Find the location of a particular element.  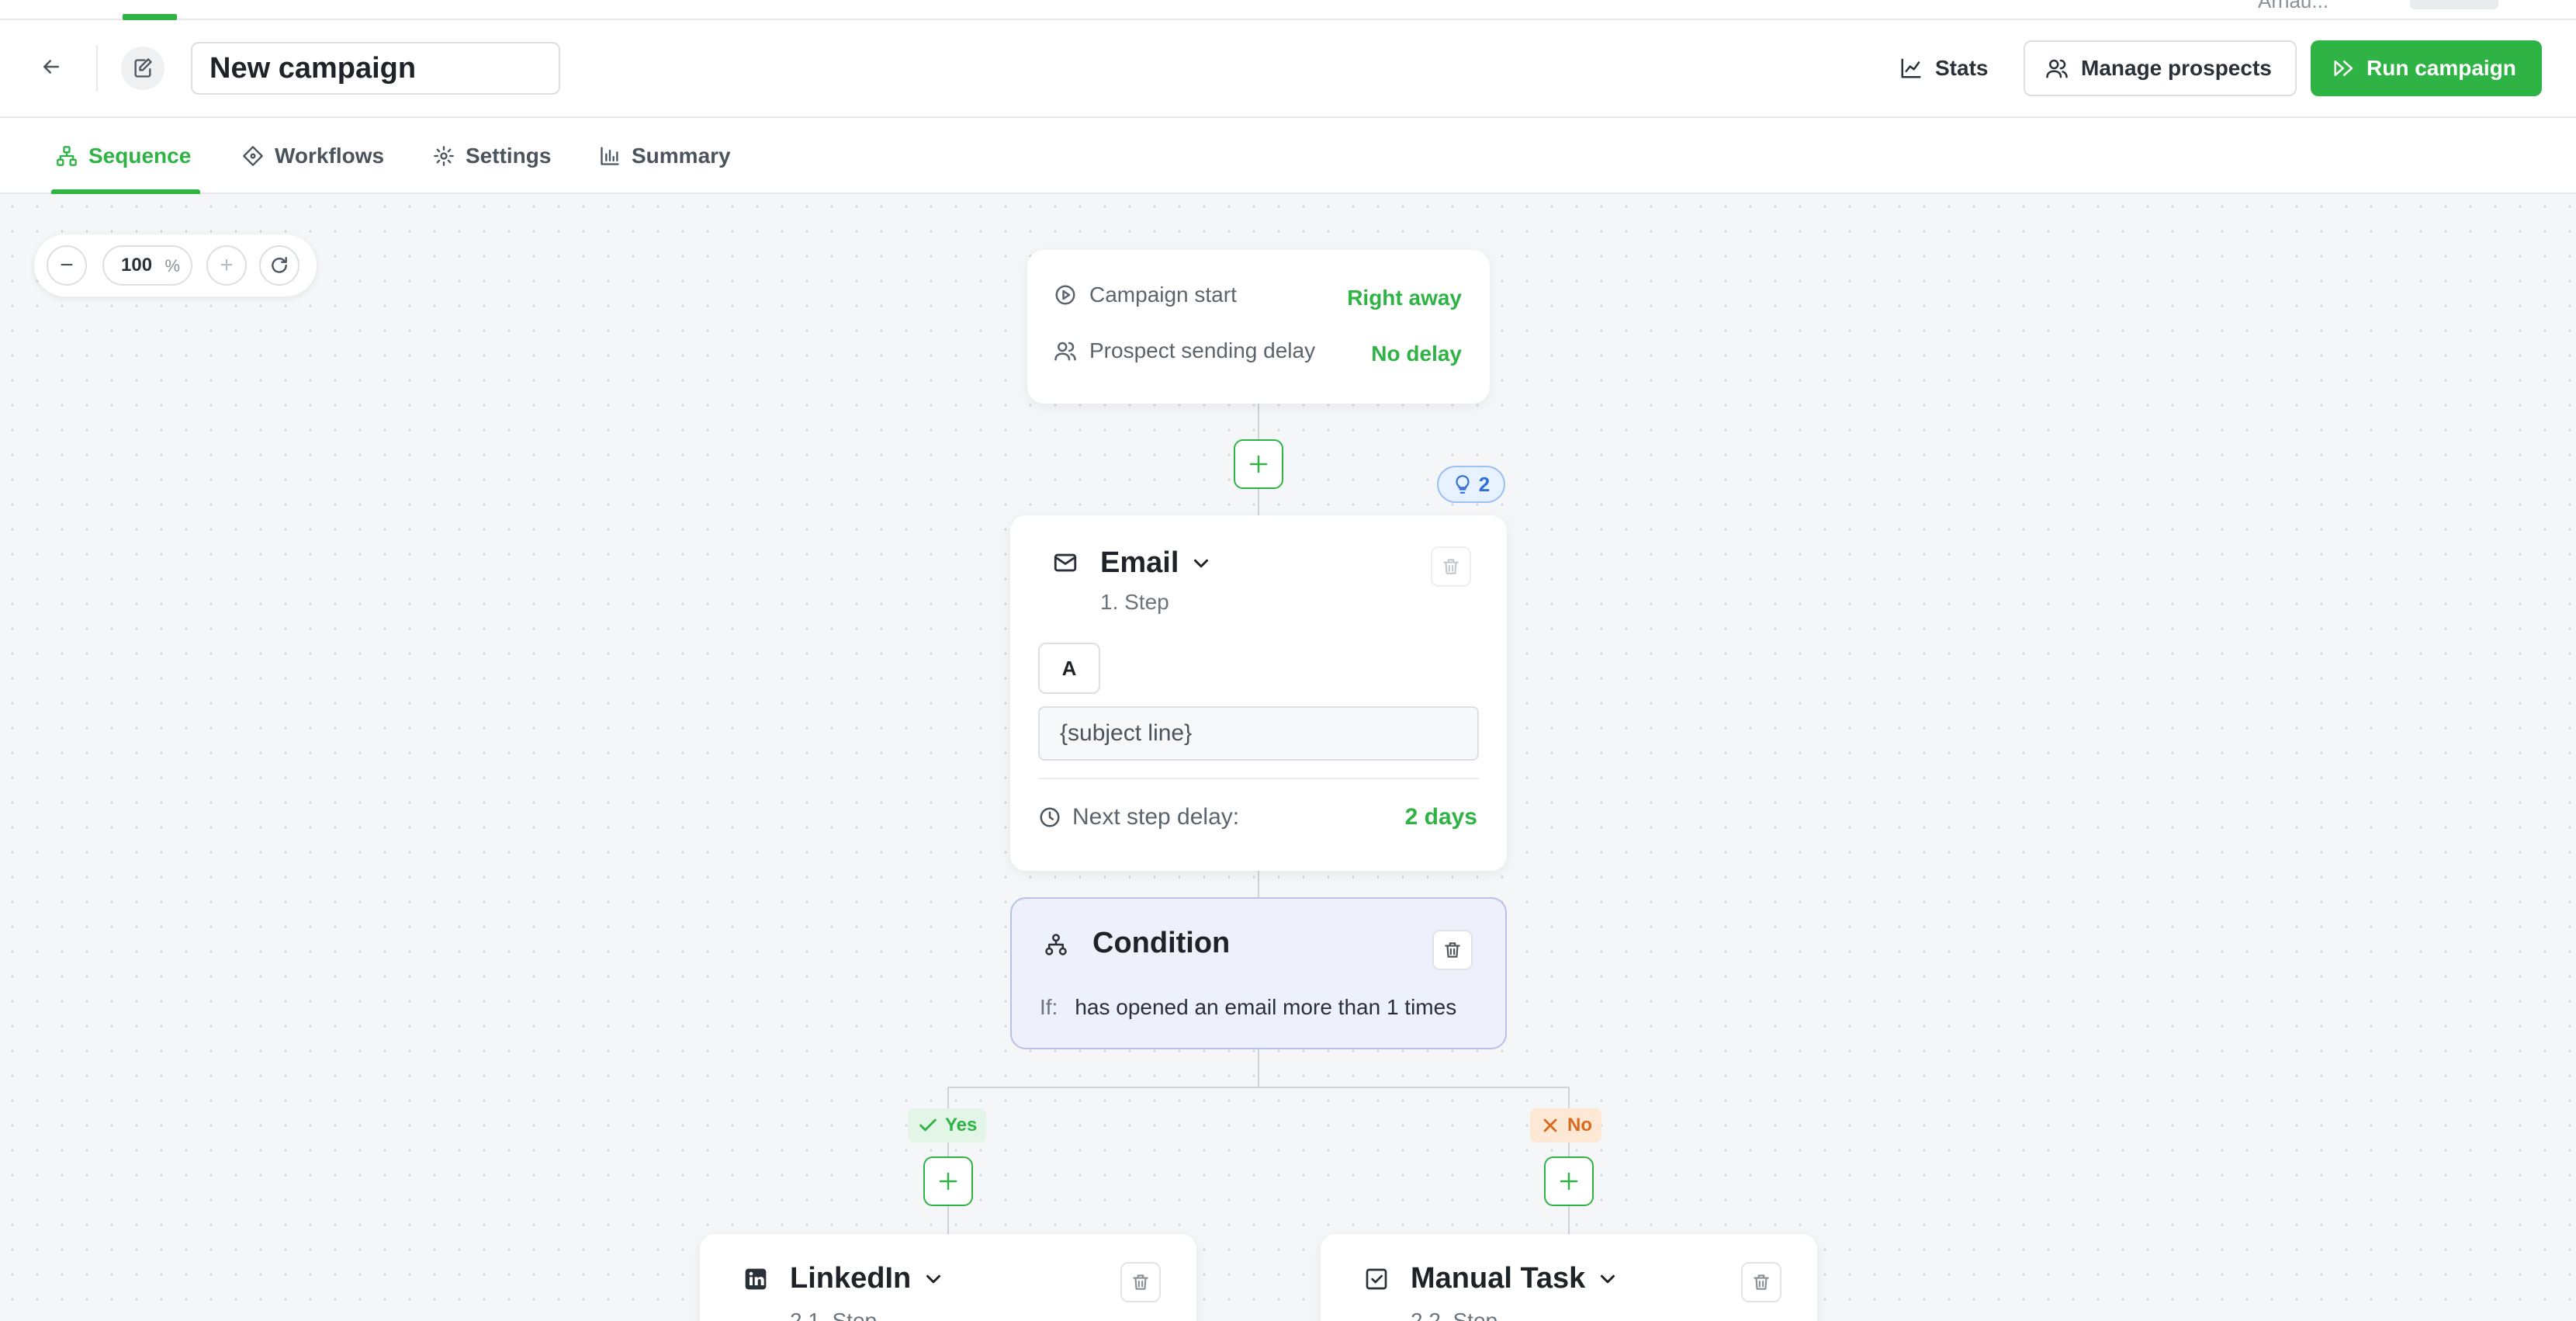

add-step-no-button is located at coordinates (1569, 1181).